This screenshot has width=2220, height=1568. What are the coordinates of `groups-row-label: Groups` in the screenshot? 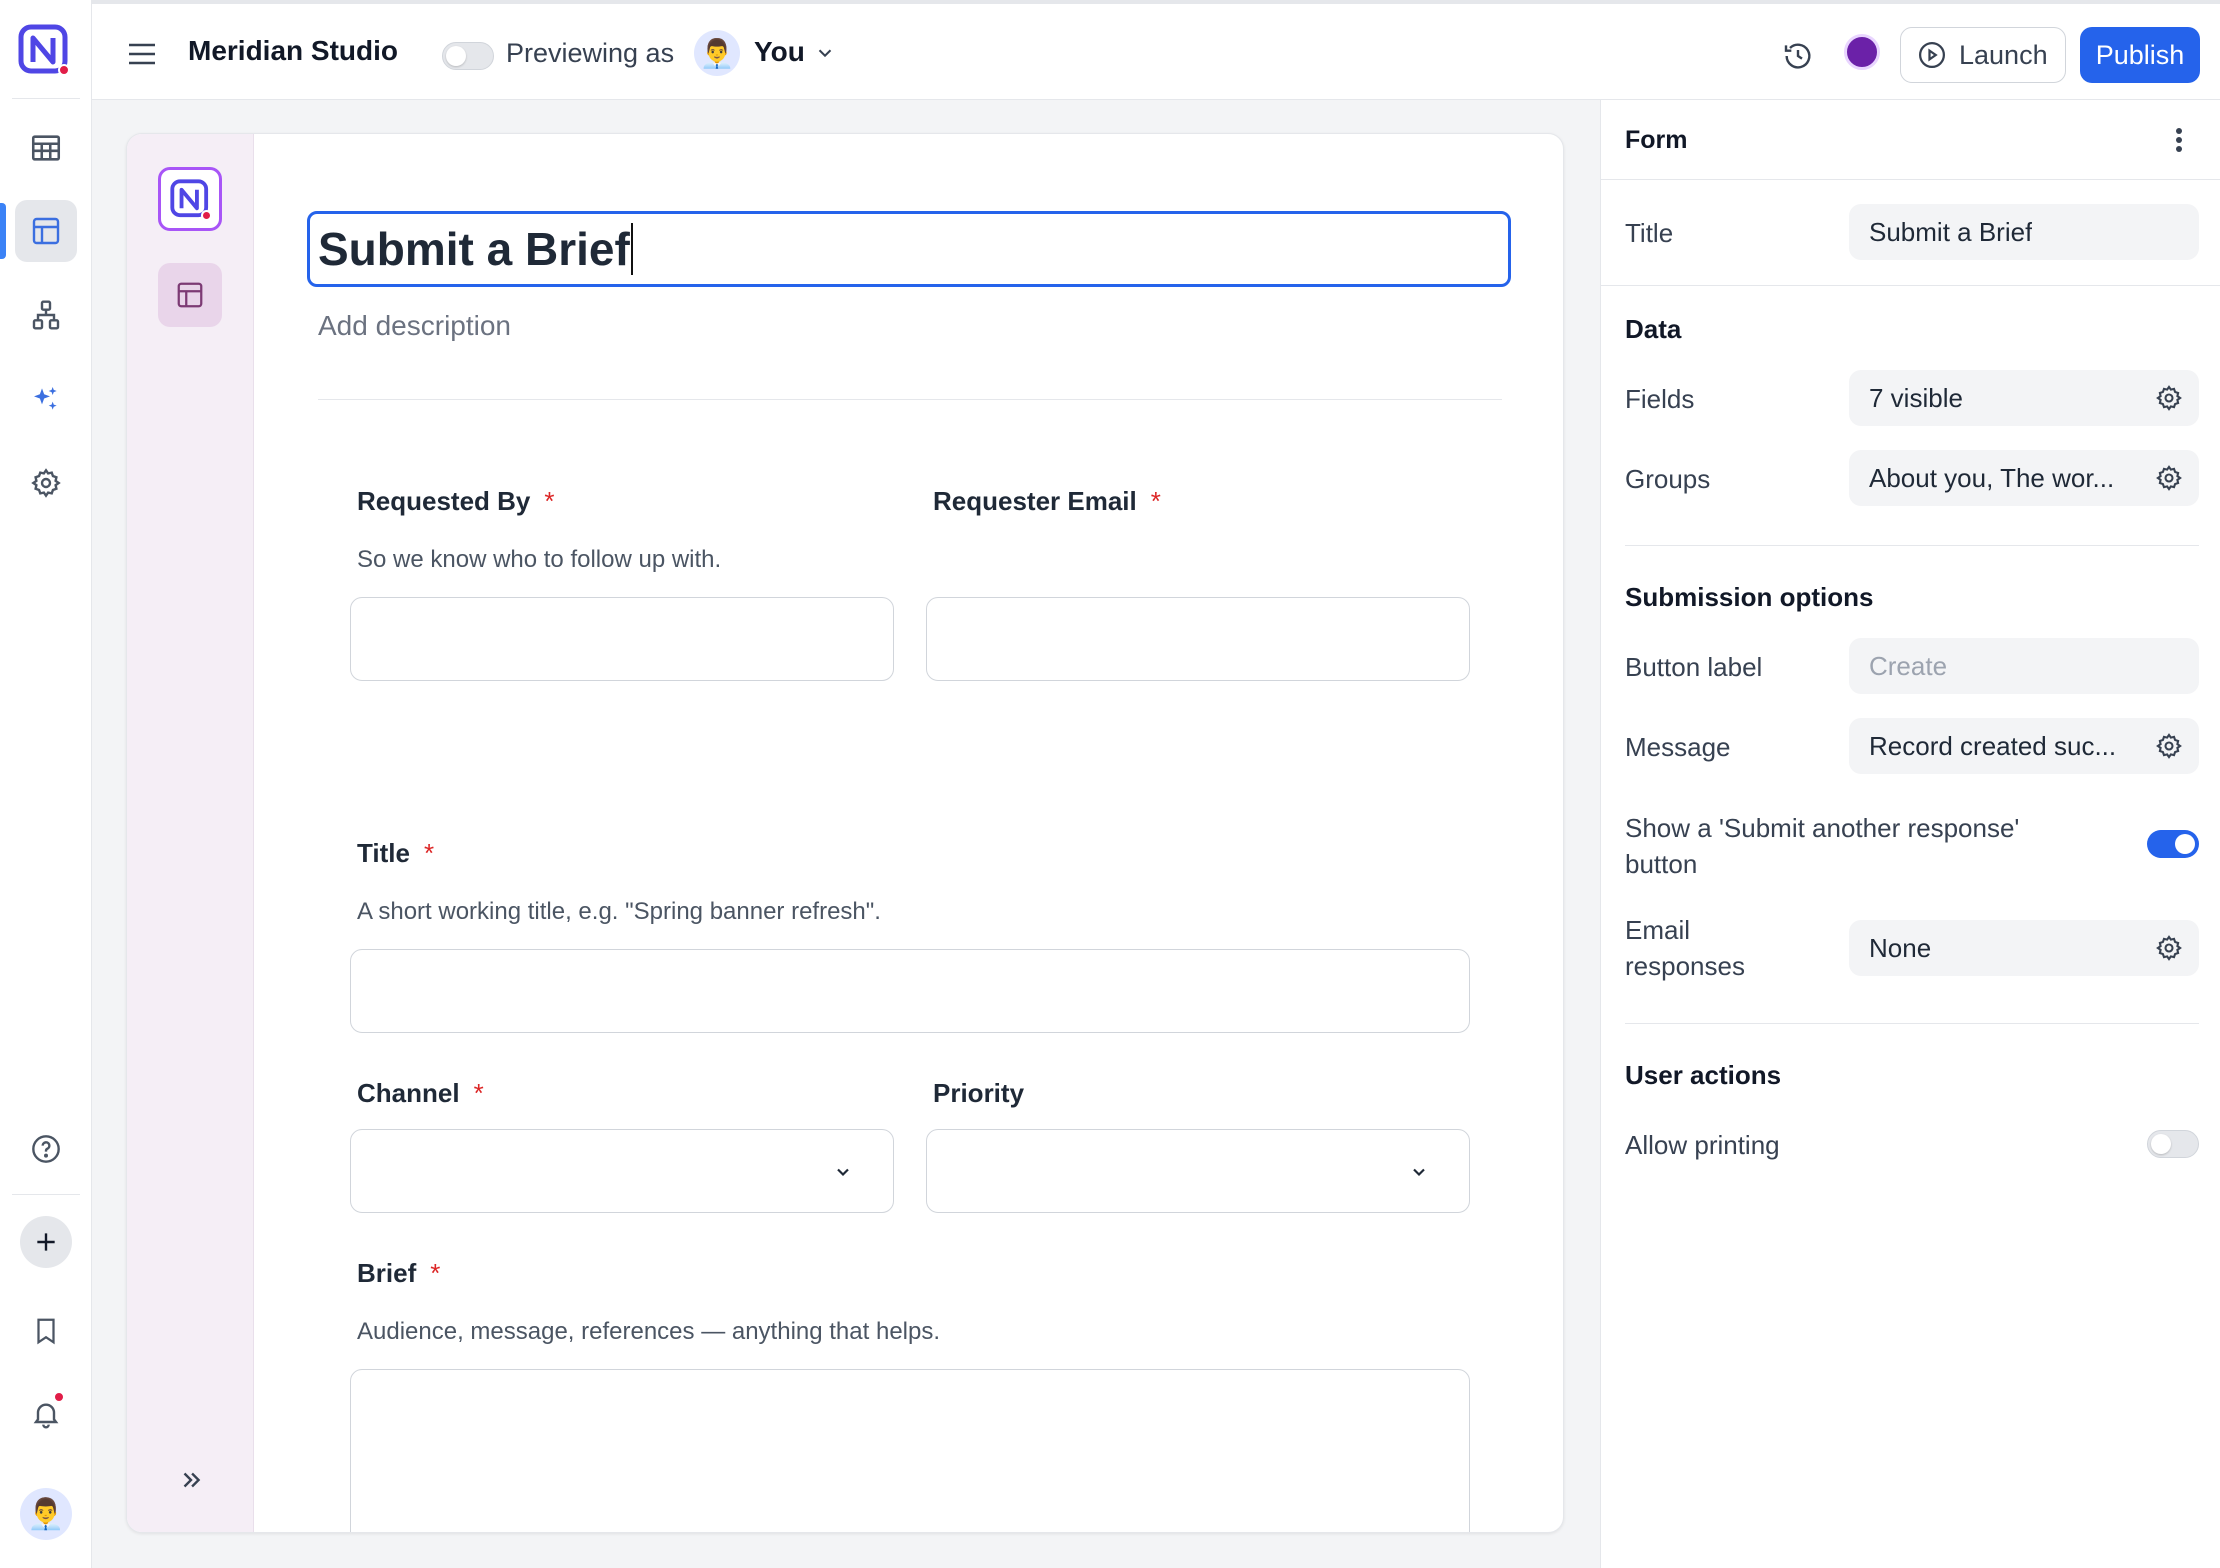 It's located at (1668, 479).